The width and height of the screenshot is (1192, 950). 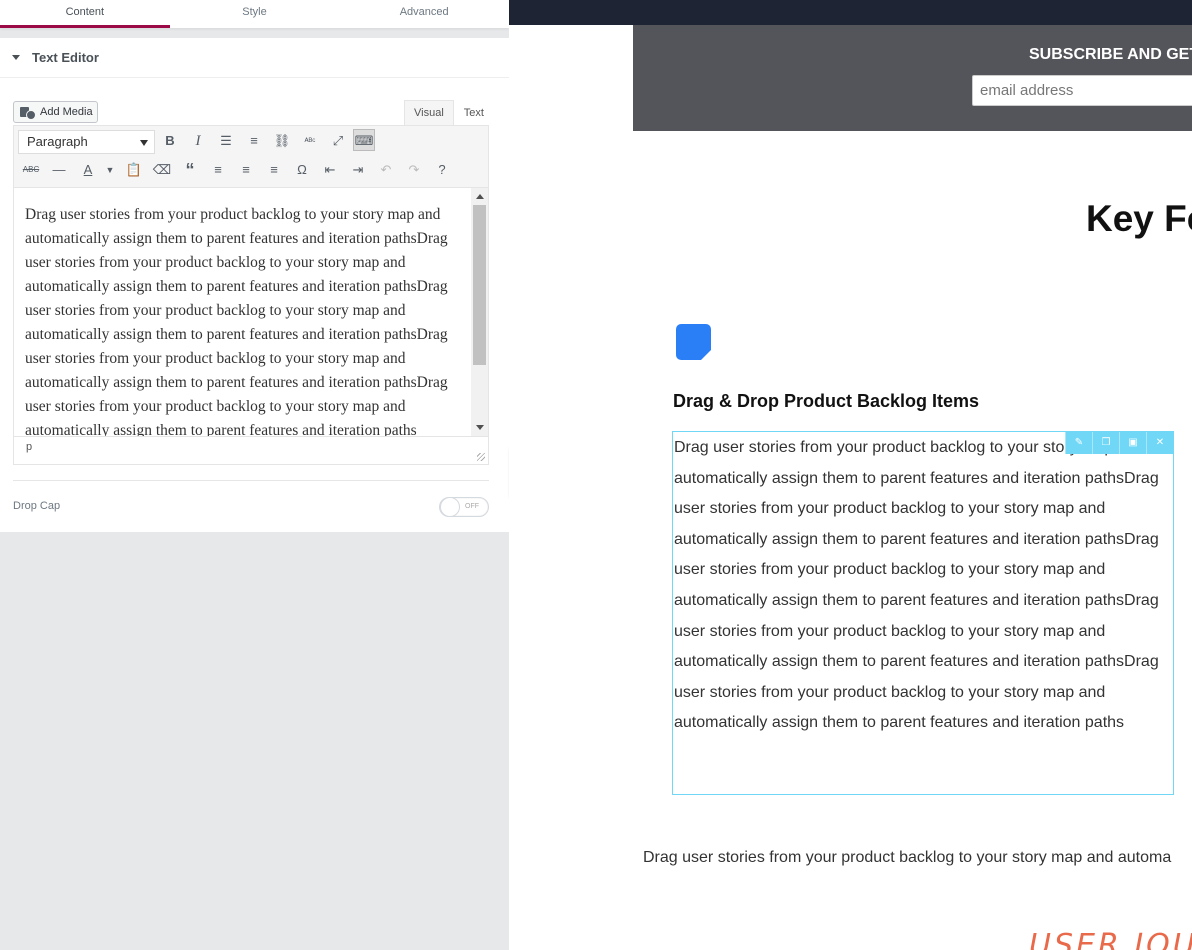 I want to click on editor-scrollbar, so click(x=479, y=312).